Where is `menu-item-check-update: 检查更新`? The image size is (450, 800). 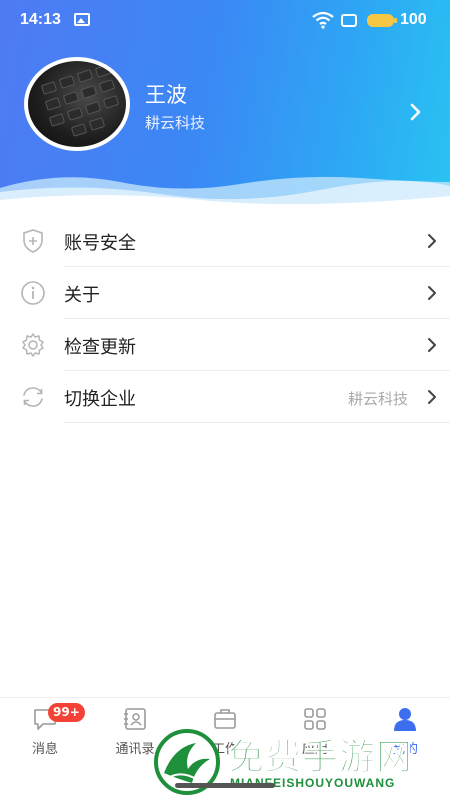
menu-item-check-update: 检查更新 is located at coordinates (225, 345).